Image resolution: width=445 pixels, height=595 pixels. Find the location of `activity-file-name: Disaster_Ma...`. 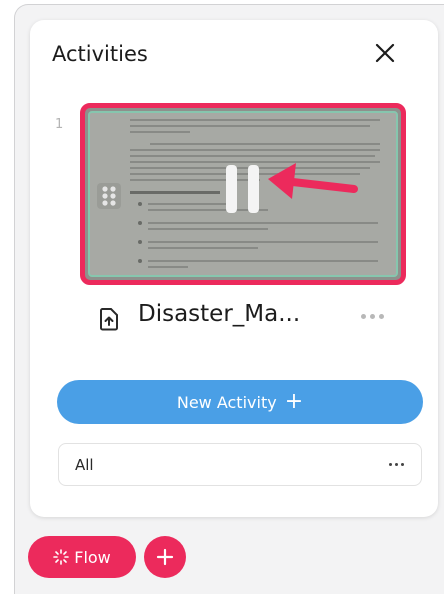

activity-file-name: Disaster_Ma... is located at coordinates (219, 314).